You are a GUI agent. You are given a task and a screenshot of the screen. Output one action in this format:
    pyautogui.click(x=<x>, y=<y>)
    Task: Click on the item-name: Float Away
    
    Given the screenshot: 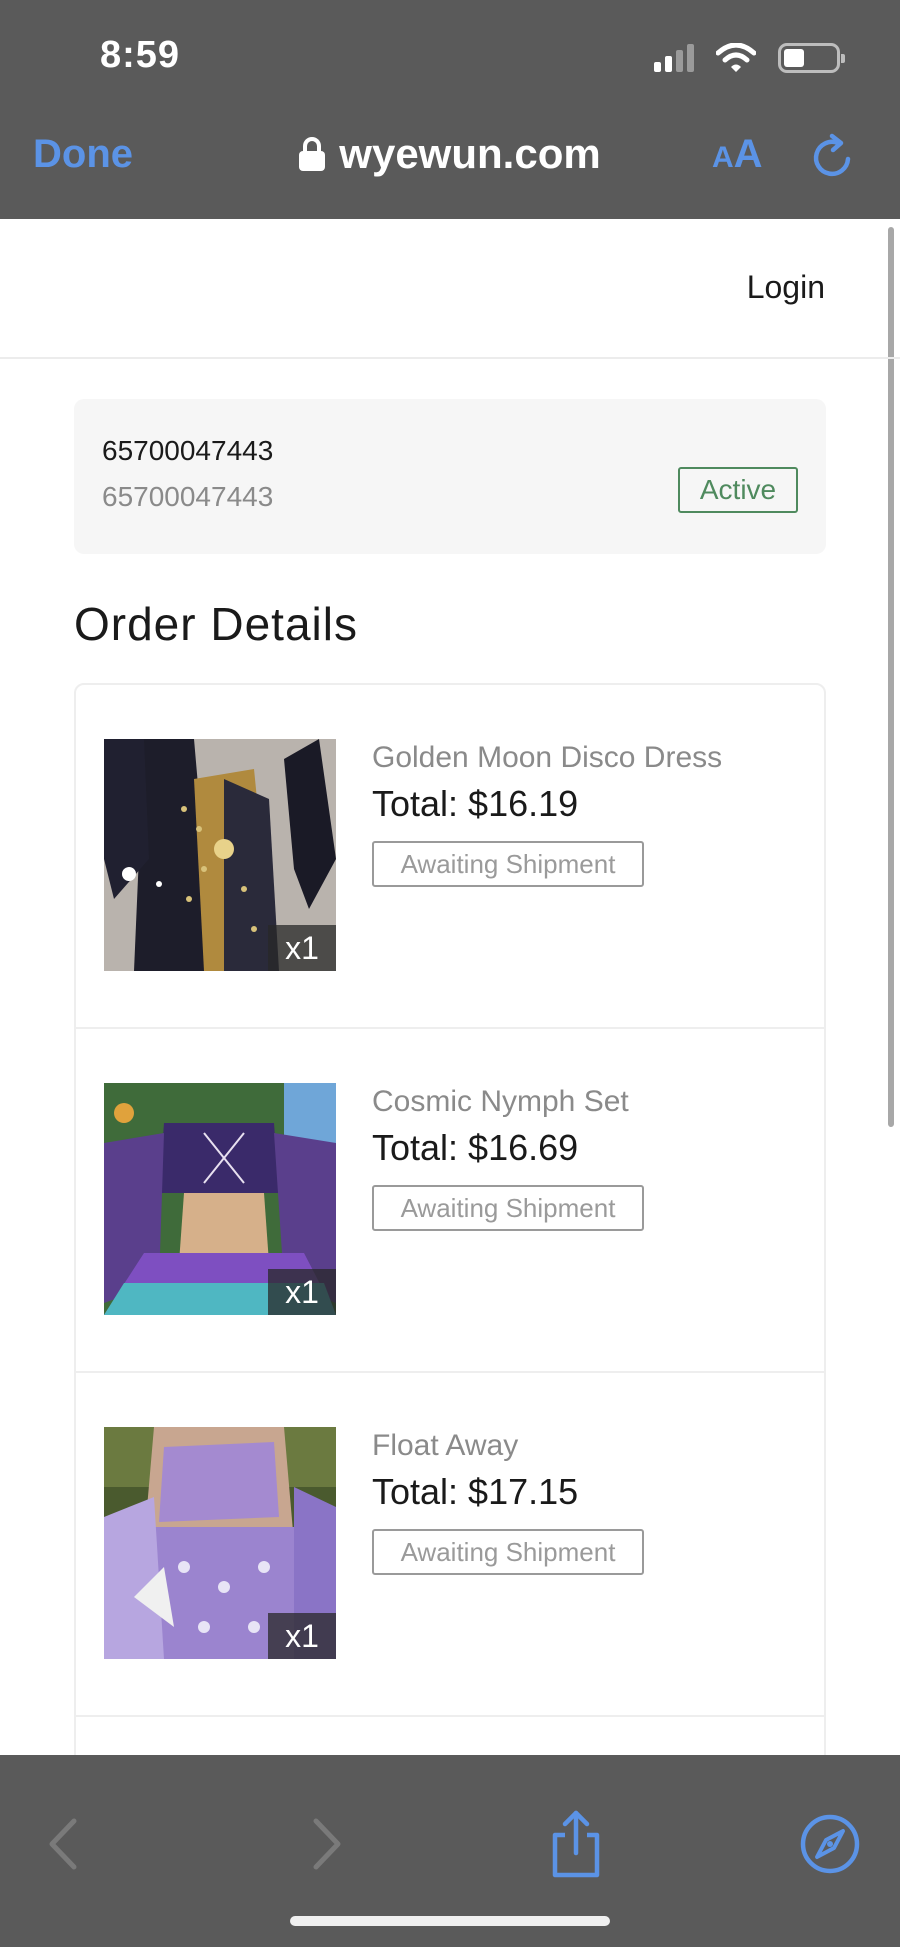 What is the action you would take?
    pyautogui.click(x=445, y=1446)
    